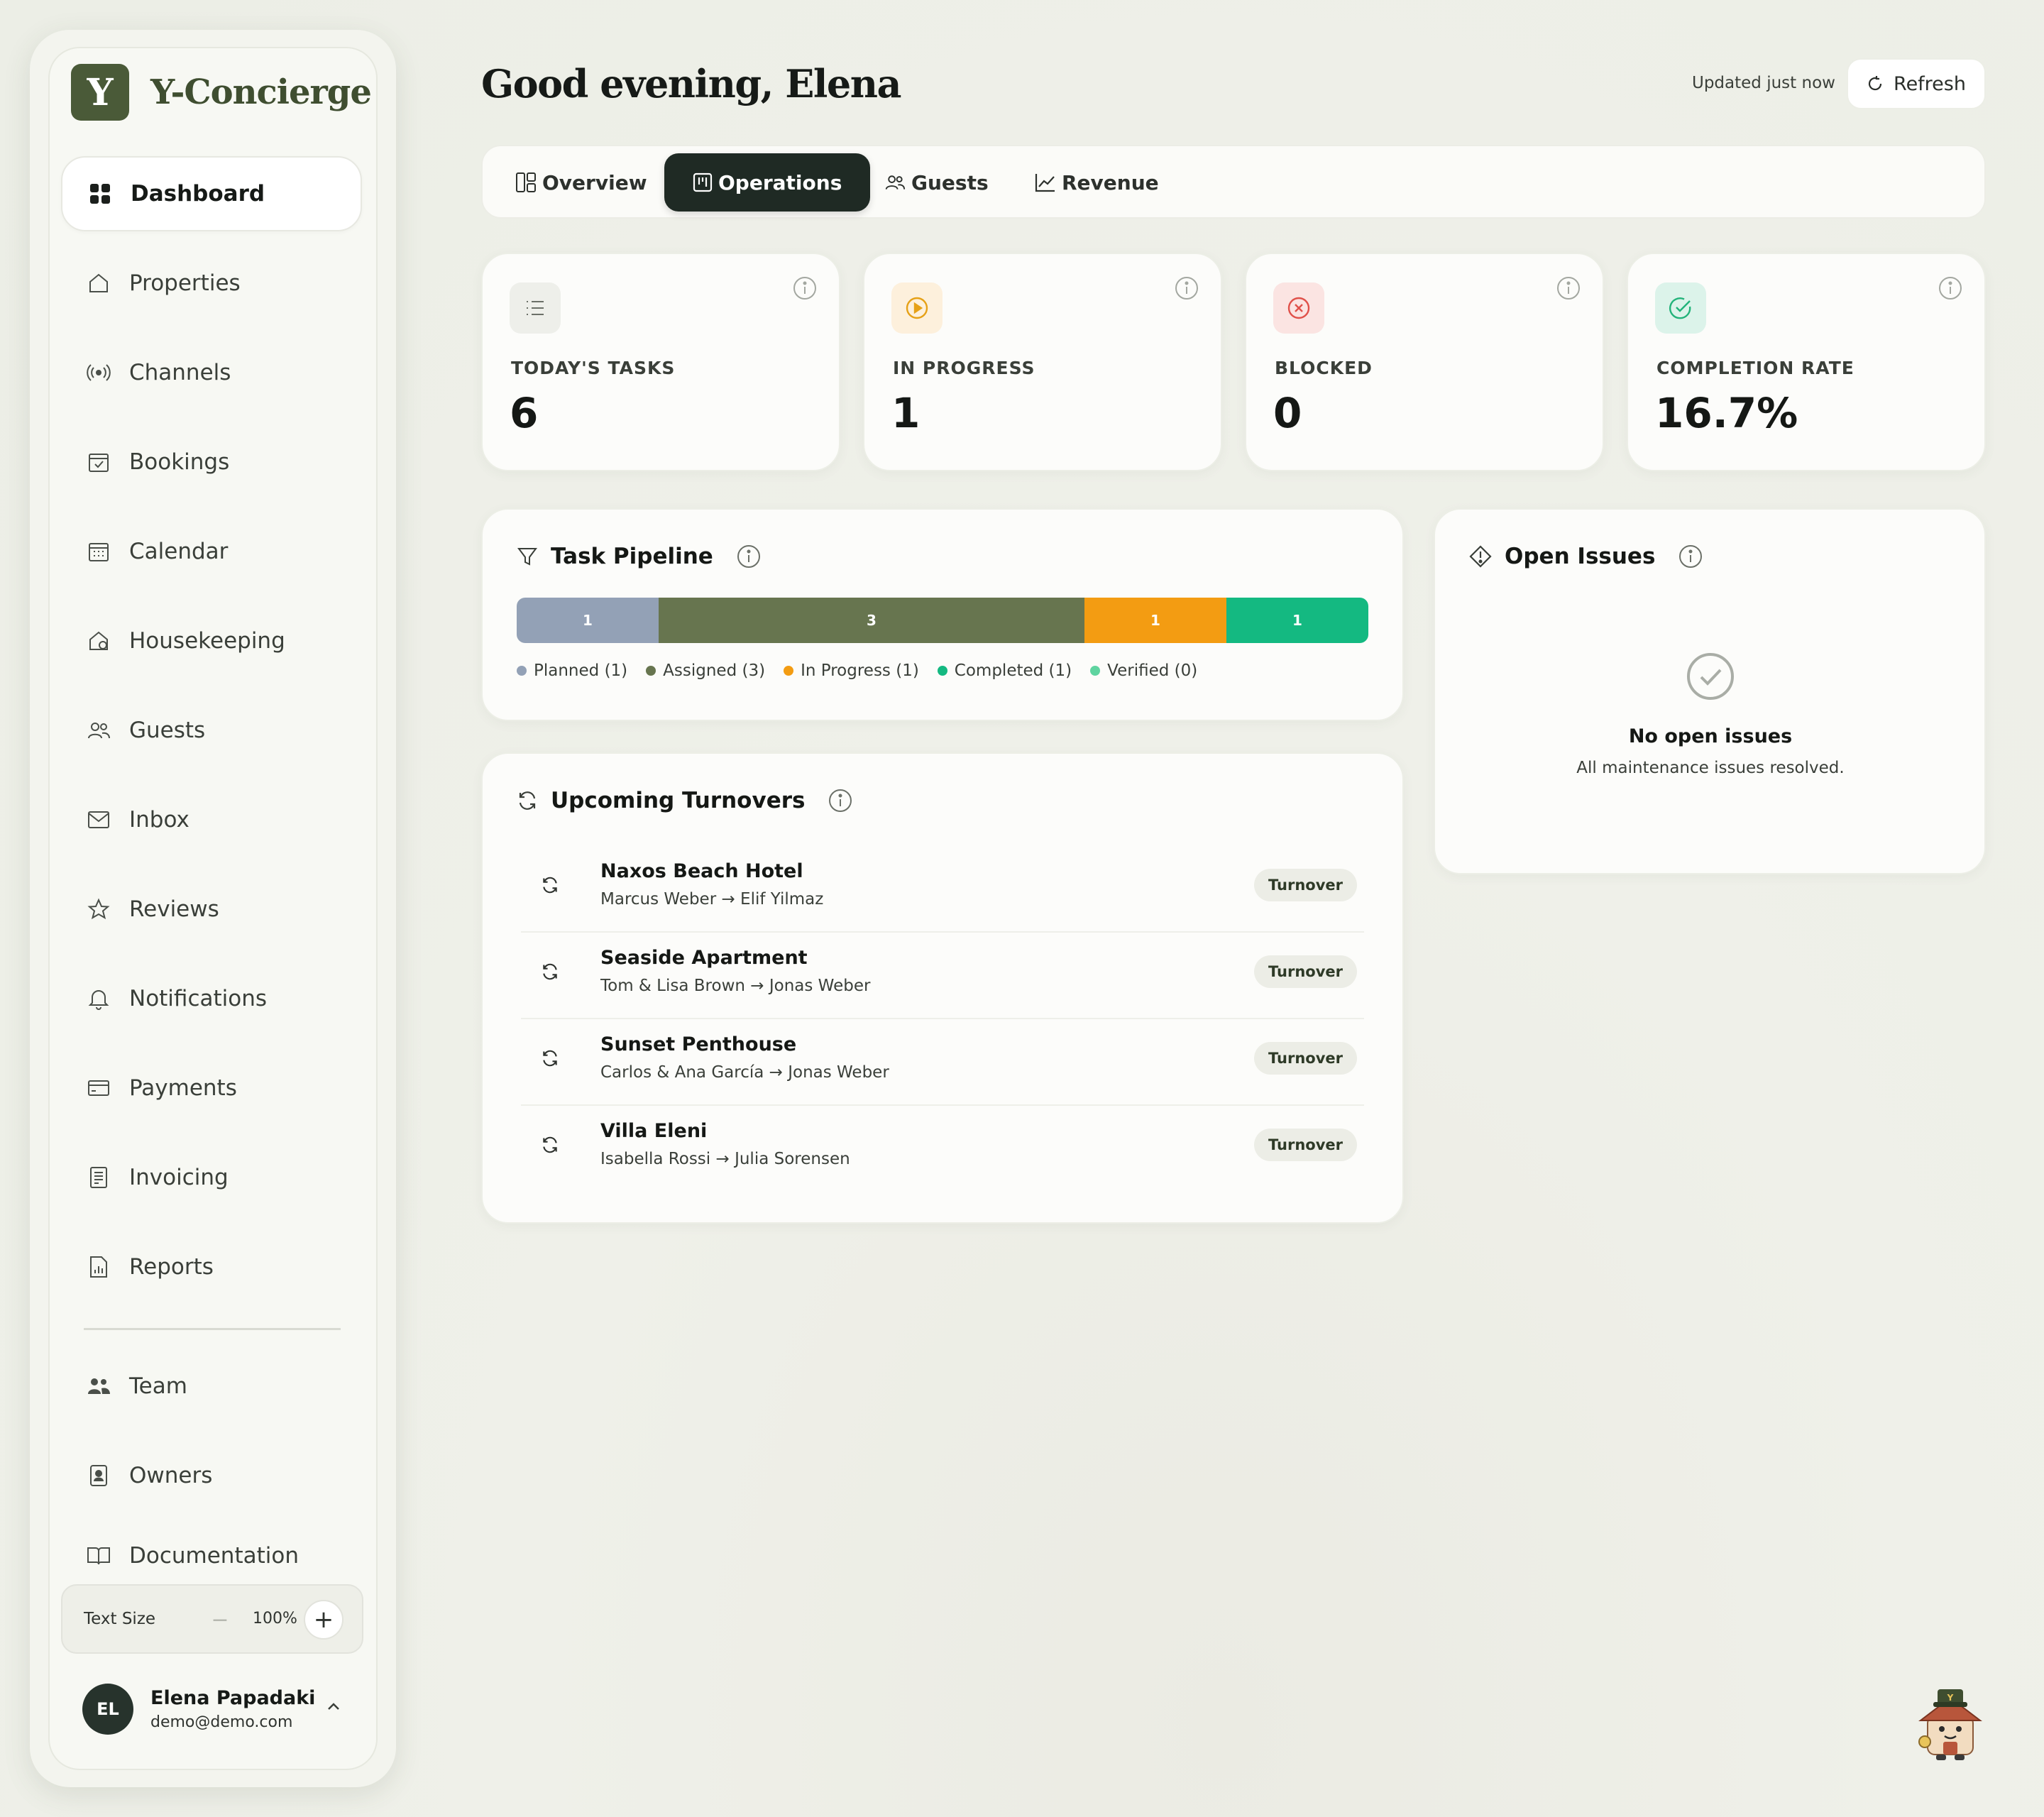  I want to click on sidebar-item-properties: Properties, so click(211, 283).